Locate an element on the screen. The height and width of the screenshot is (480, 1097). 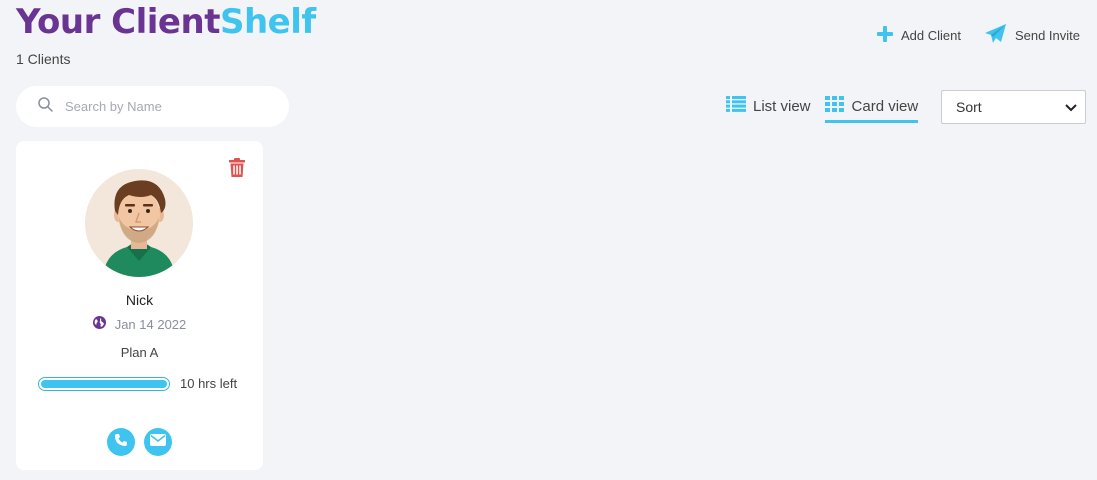
add-client-label: Add Client is located at coordinates (930, 35).